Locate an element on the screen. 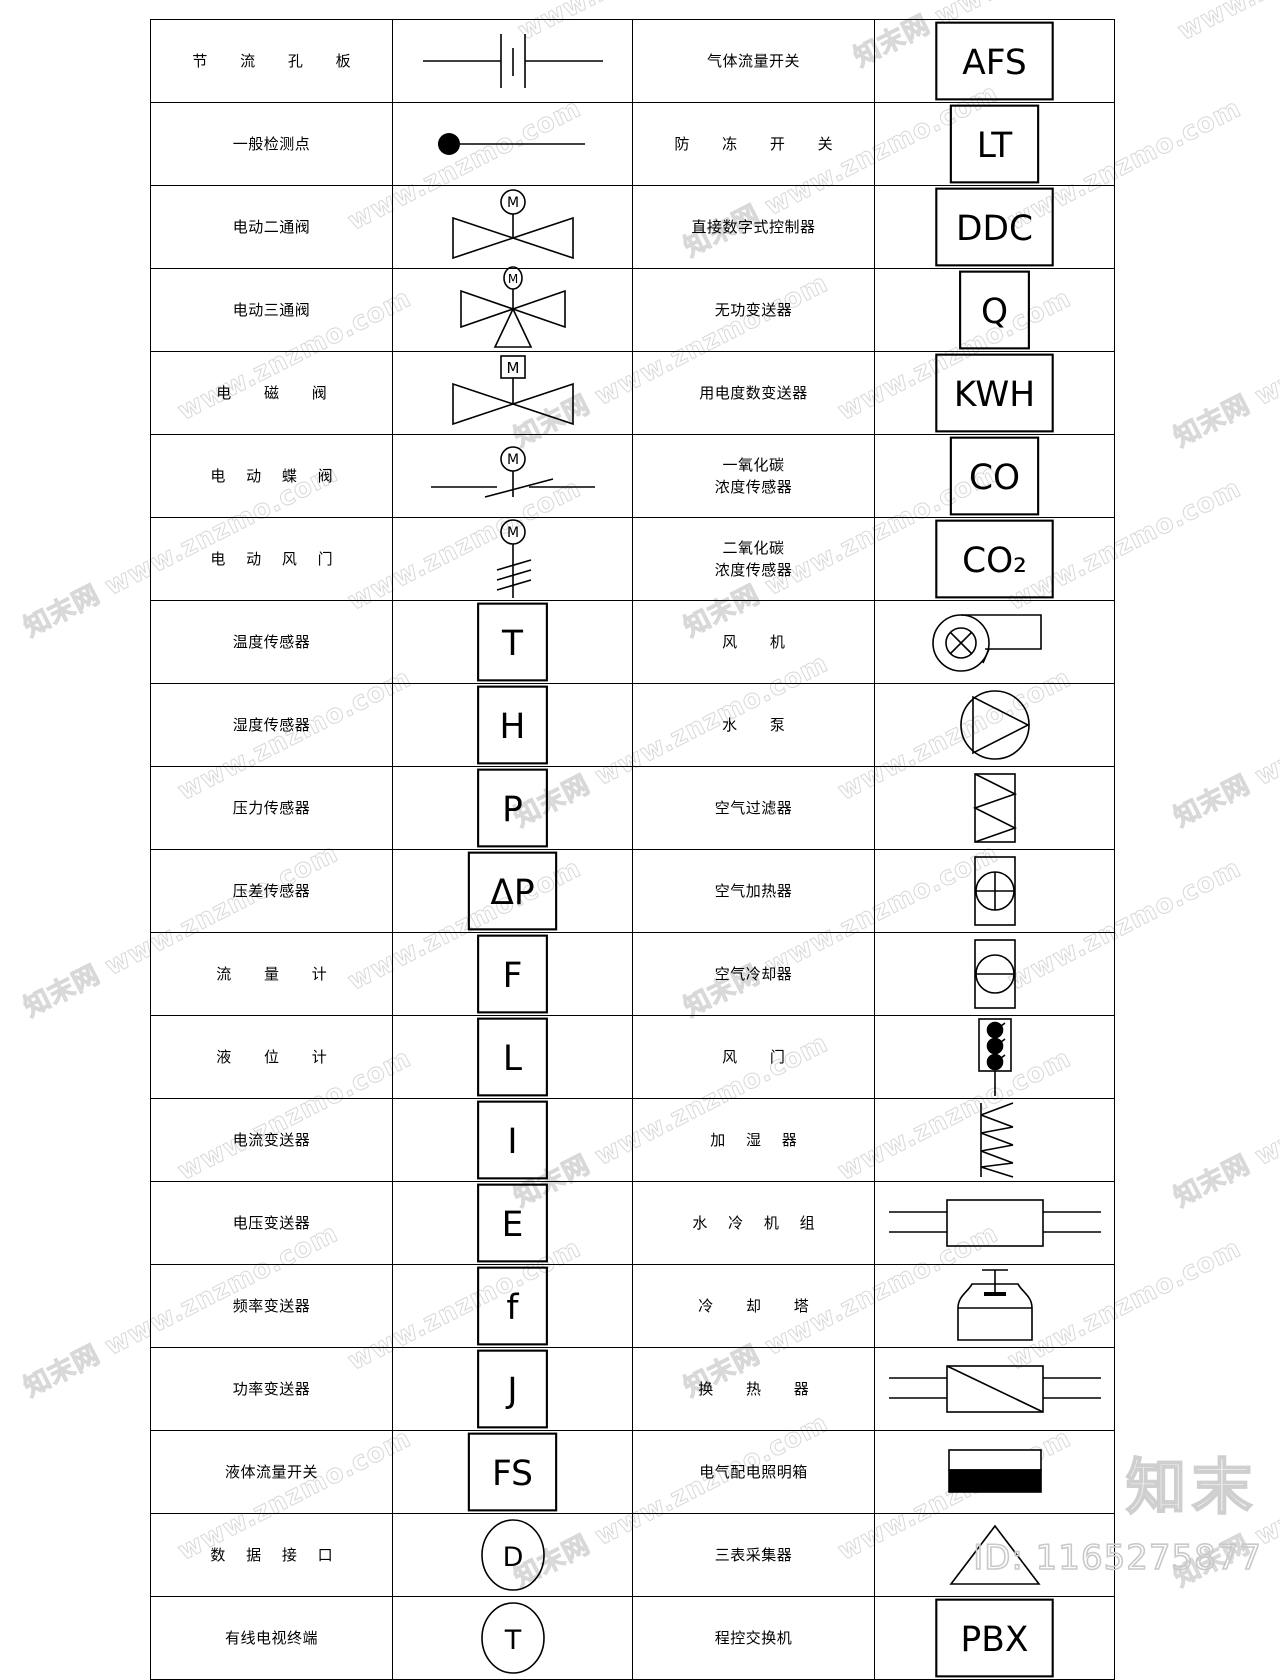  table-row: 电 动 风 门 M 二氧化碳 浓度传感器 CO₂ is located at coordinates (632, 559).